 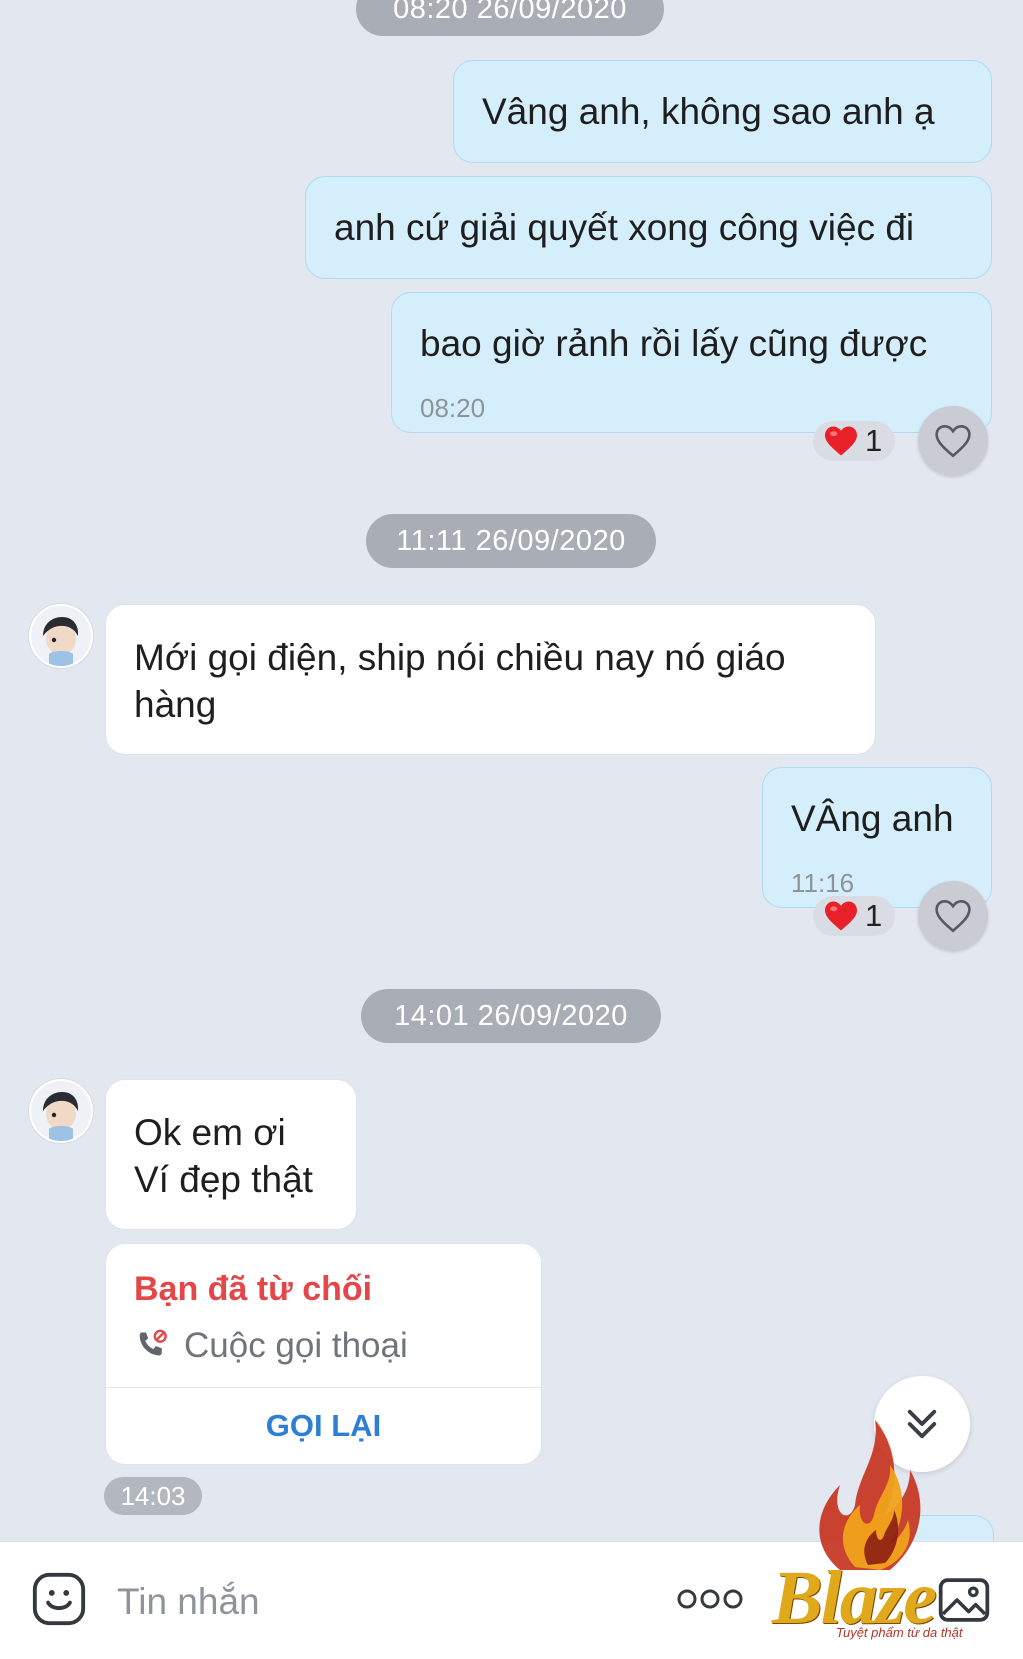 What do you see at coordinates (296, 1345) in the screenshot?
I see `call-type-label: Cuộc gọi thoại` at bounding box center [296, 1345].